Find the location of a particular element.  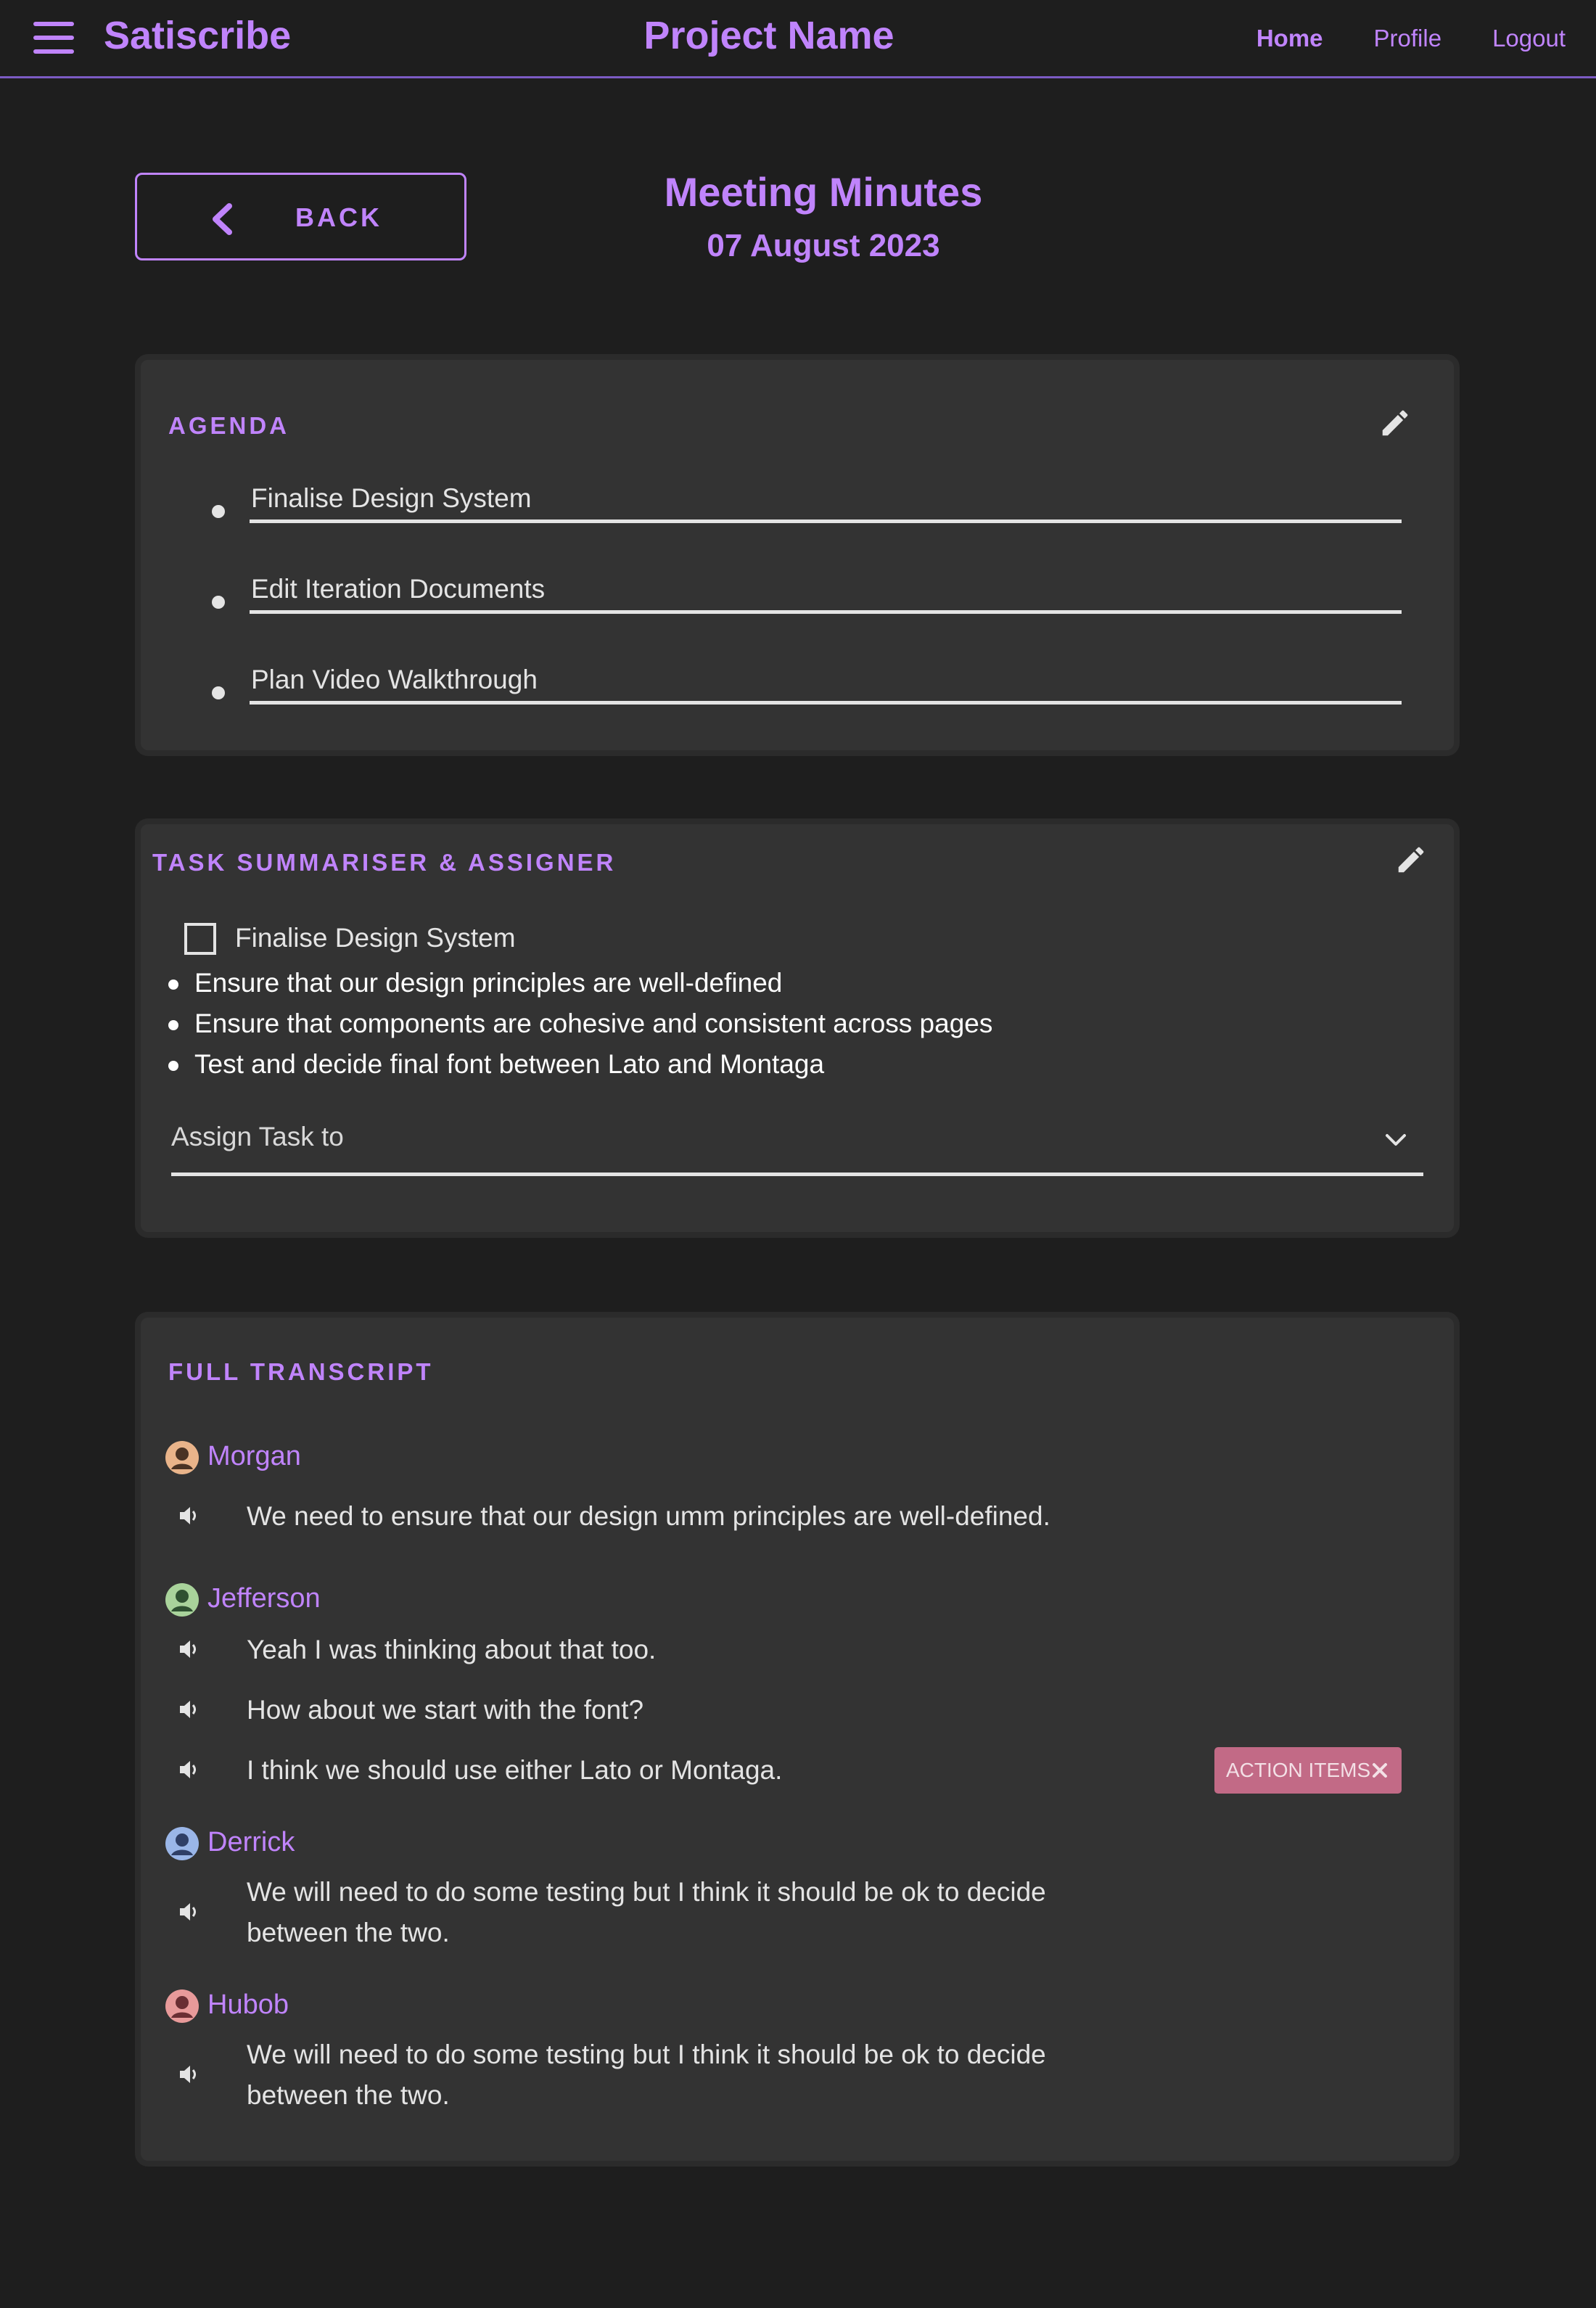

speaker-name: Morgan is located at coordinates (254, 1456).